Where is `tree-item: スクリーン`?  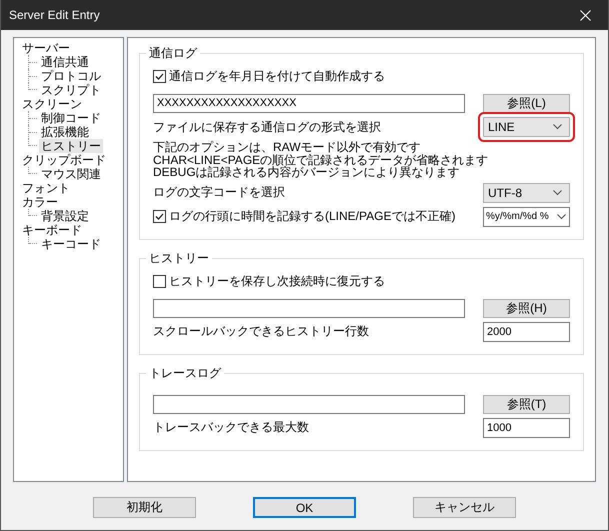
tree-item: スクリーン is located at coordinates (52, 104).